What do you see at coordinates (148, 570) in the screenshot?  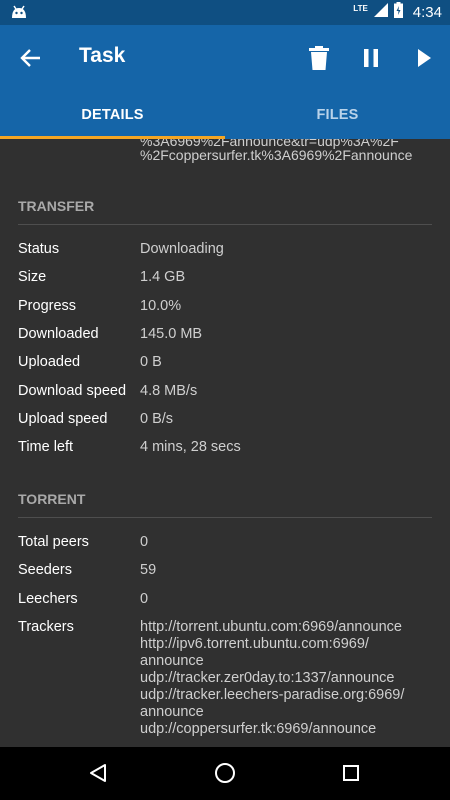 I see `row-value-seeders: 59` at bounding box center [148, 570].